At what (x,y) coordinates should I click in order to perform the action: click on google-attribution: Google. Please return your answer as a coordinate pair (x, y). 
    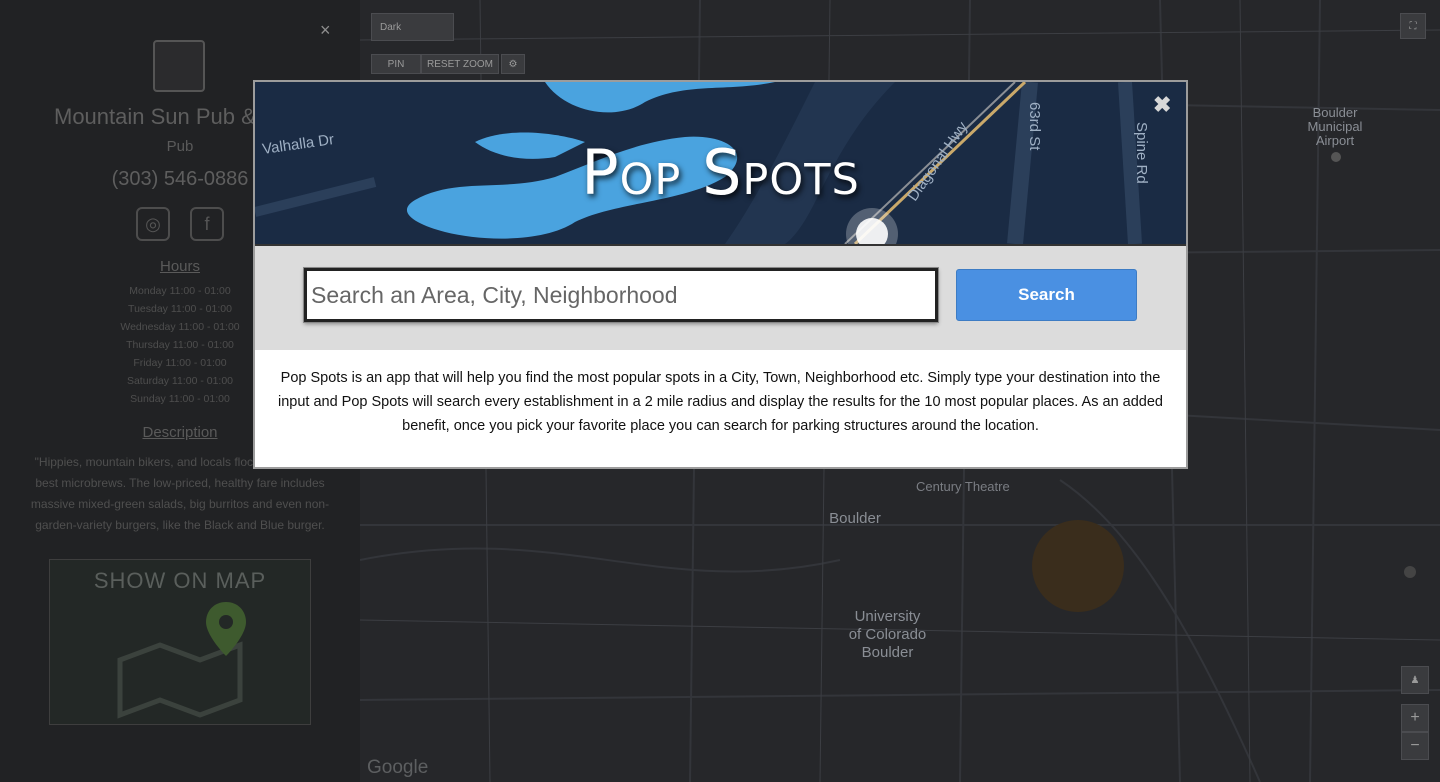
    Looking at the image, I should click on (398, 767).